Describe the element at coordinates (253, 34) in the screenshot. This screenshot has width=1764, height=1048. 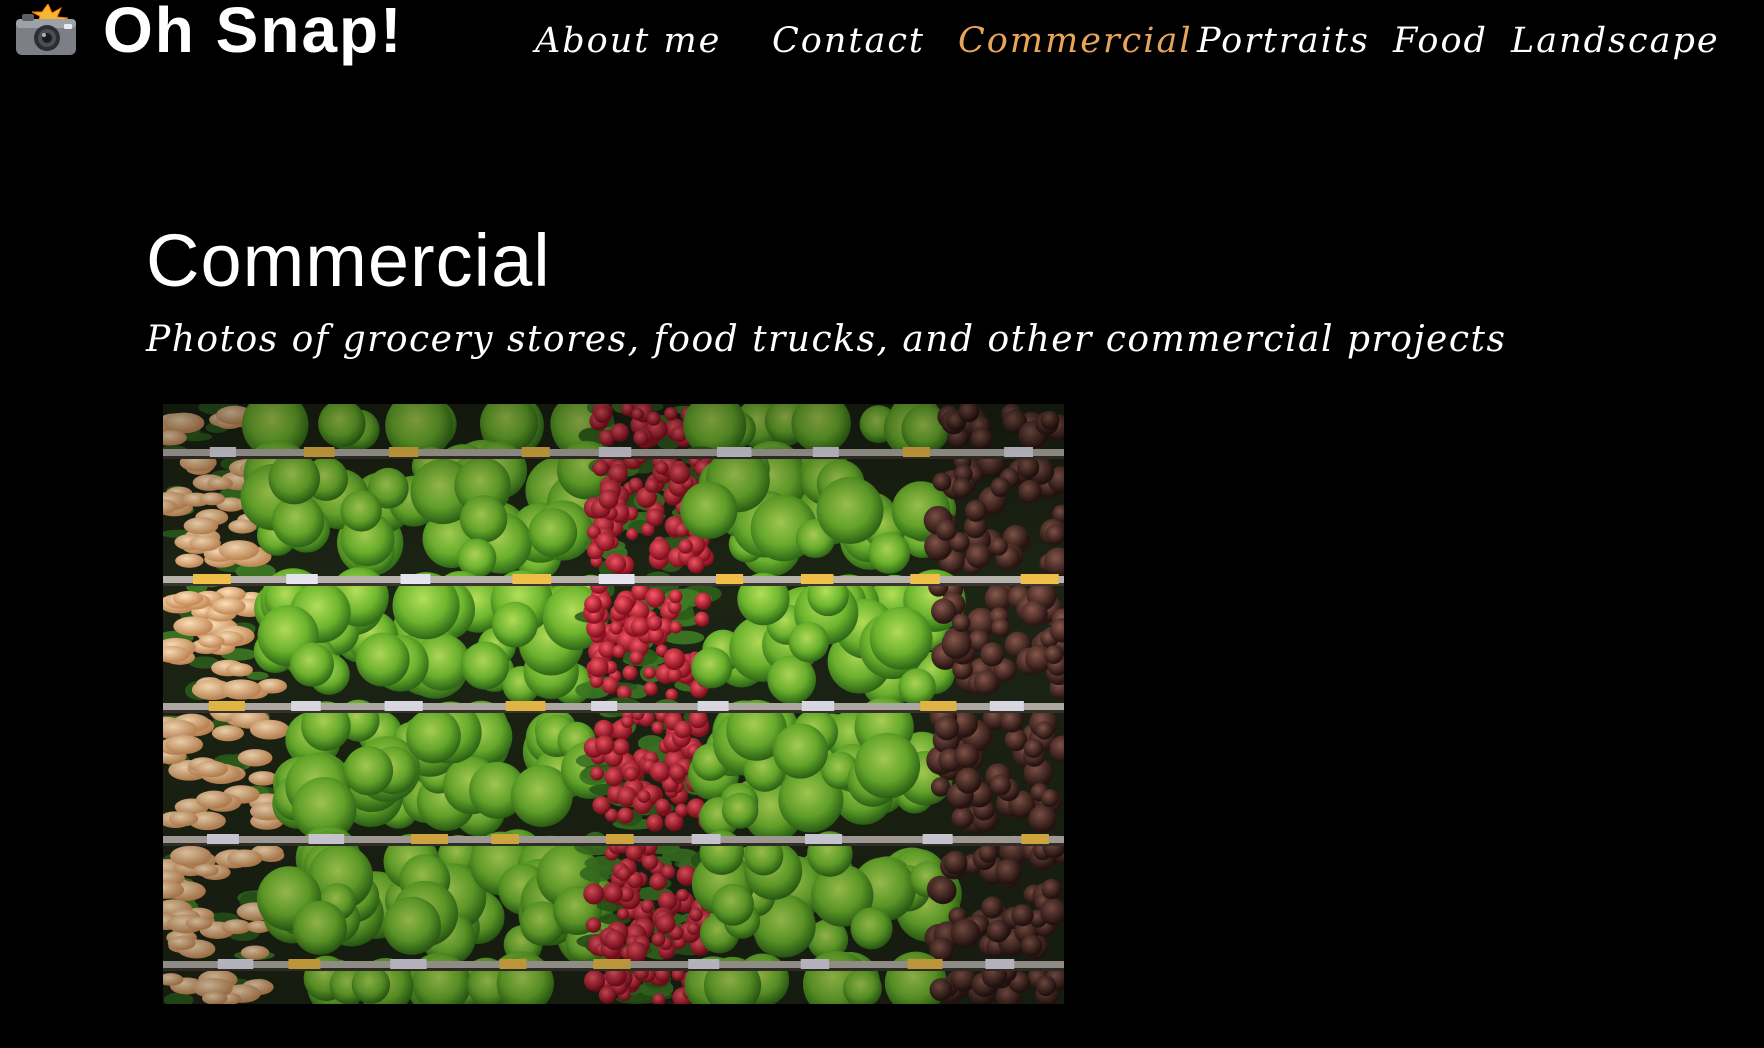
I see `site-brand-title: Oh Snap!` at that location.